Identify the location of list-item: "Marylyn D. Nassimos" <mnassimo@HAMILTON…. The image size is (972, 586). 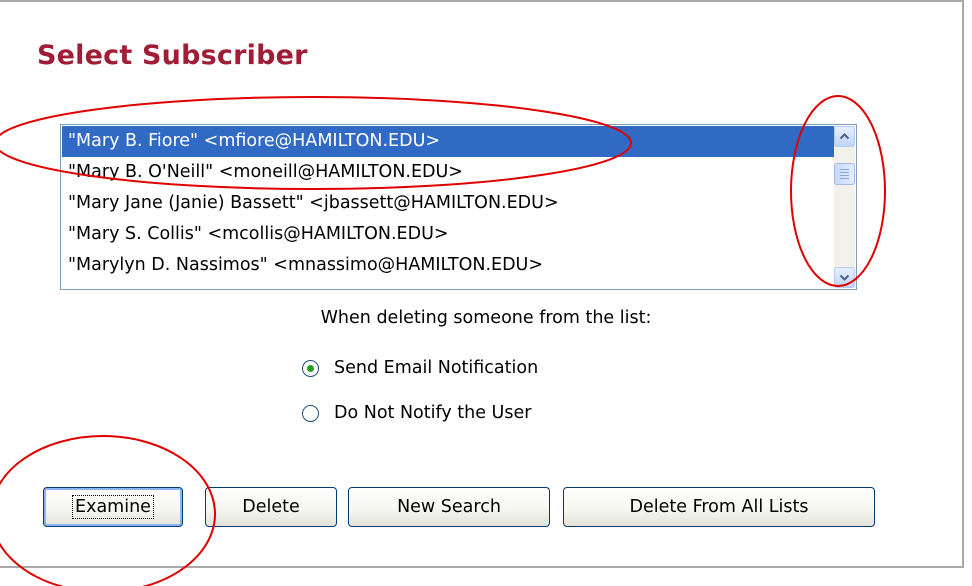
(448, 265).